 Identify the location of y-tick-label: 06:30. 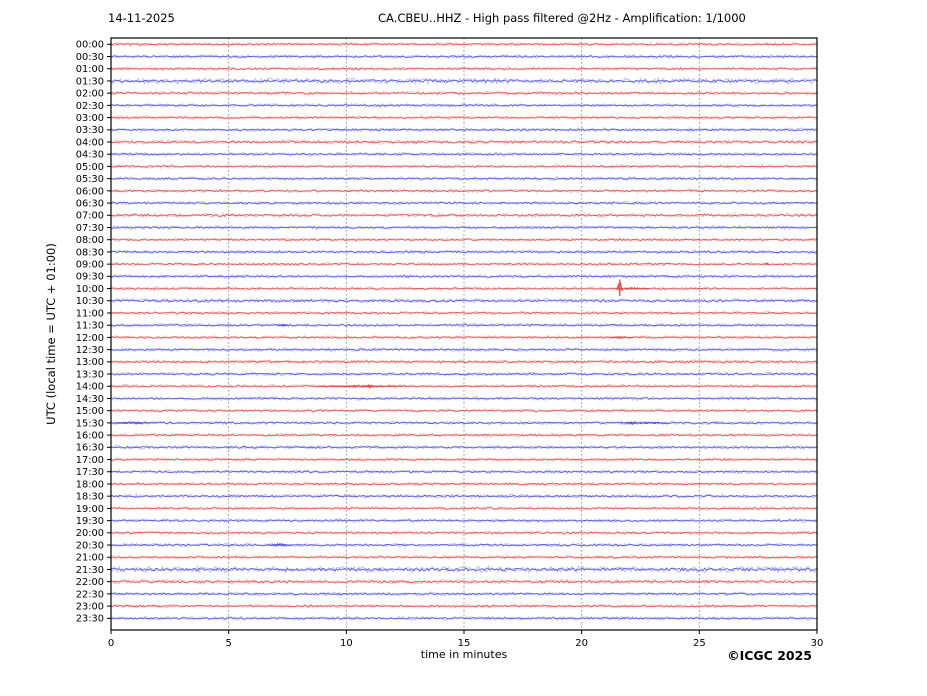
(90, 203).